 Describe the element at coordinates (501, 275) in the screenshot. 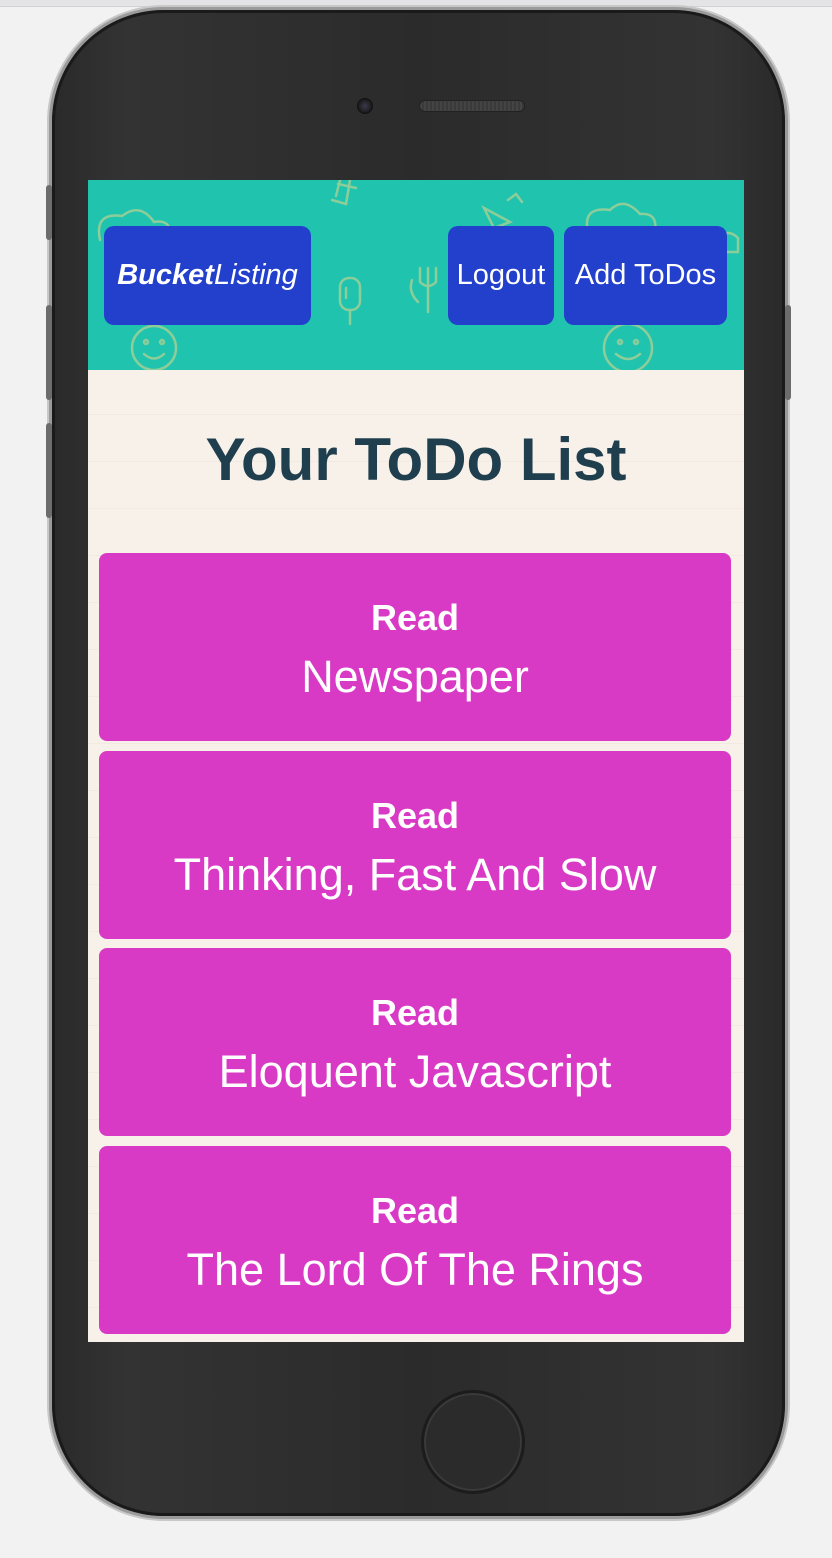

I see `logout-button: Logout` at that location.